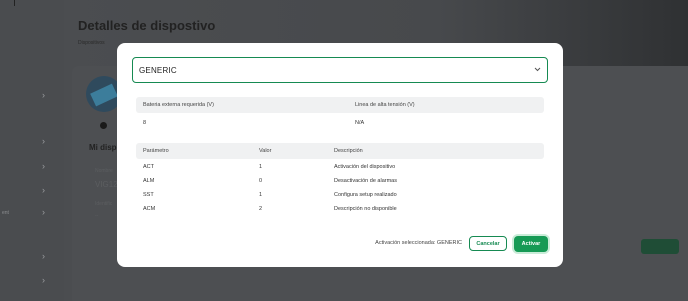 The width and height of the screenshot is (688, 301). I want to click on table-row: ALM 0 Desactivación de alarmas, so click(340, 181).